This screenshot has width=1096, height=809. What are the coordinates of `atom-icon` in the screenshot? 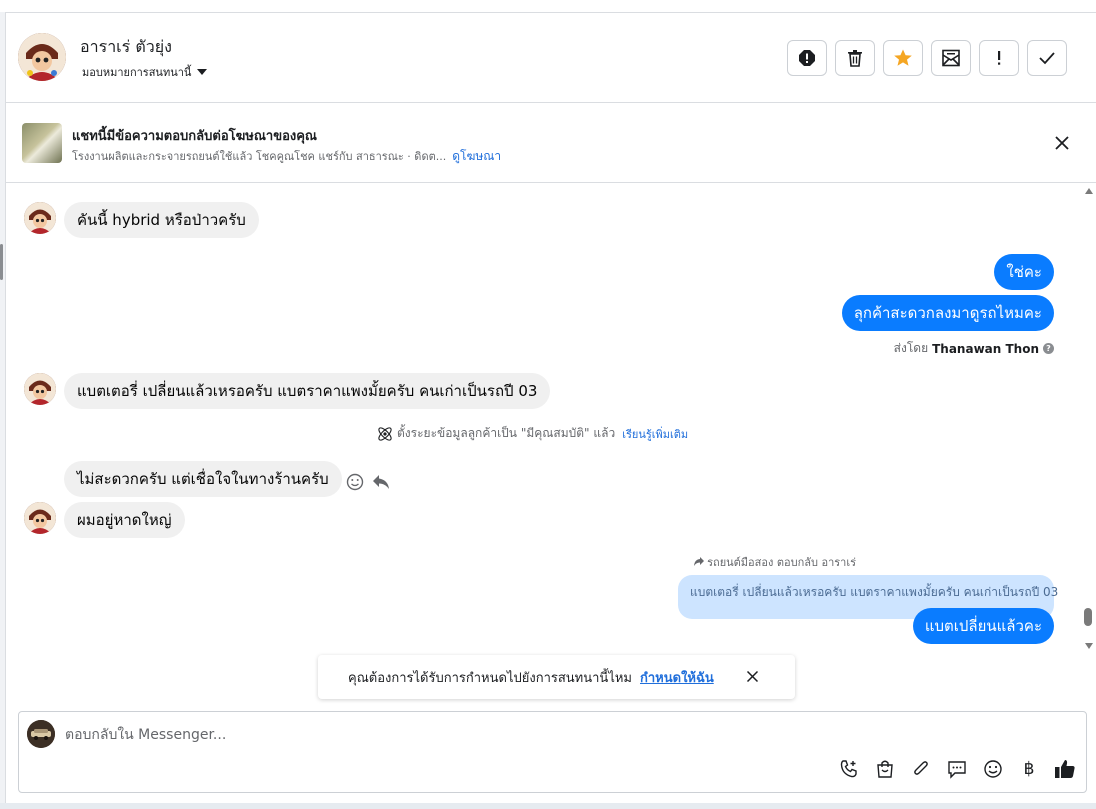 It's located at (385, 433).